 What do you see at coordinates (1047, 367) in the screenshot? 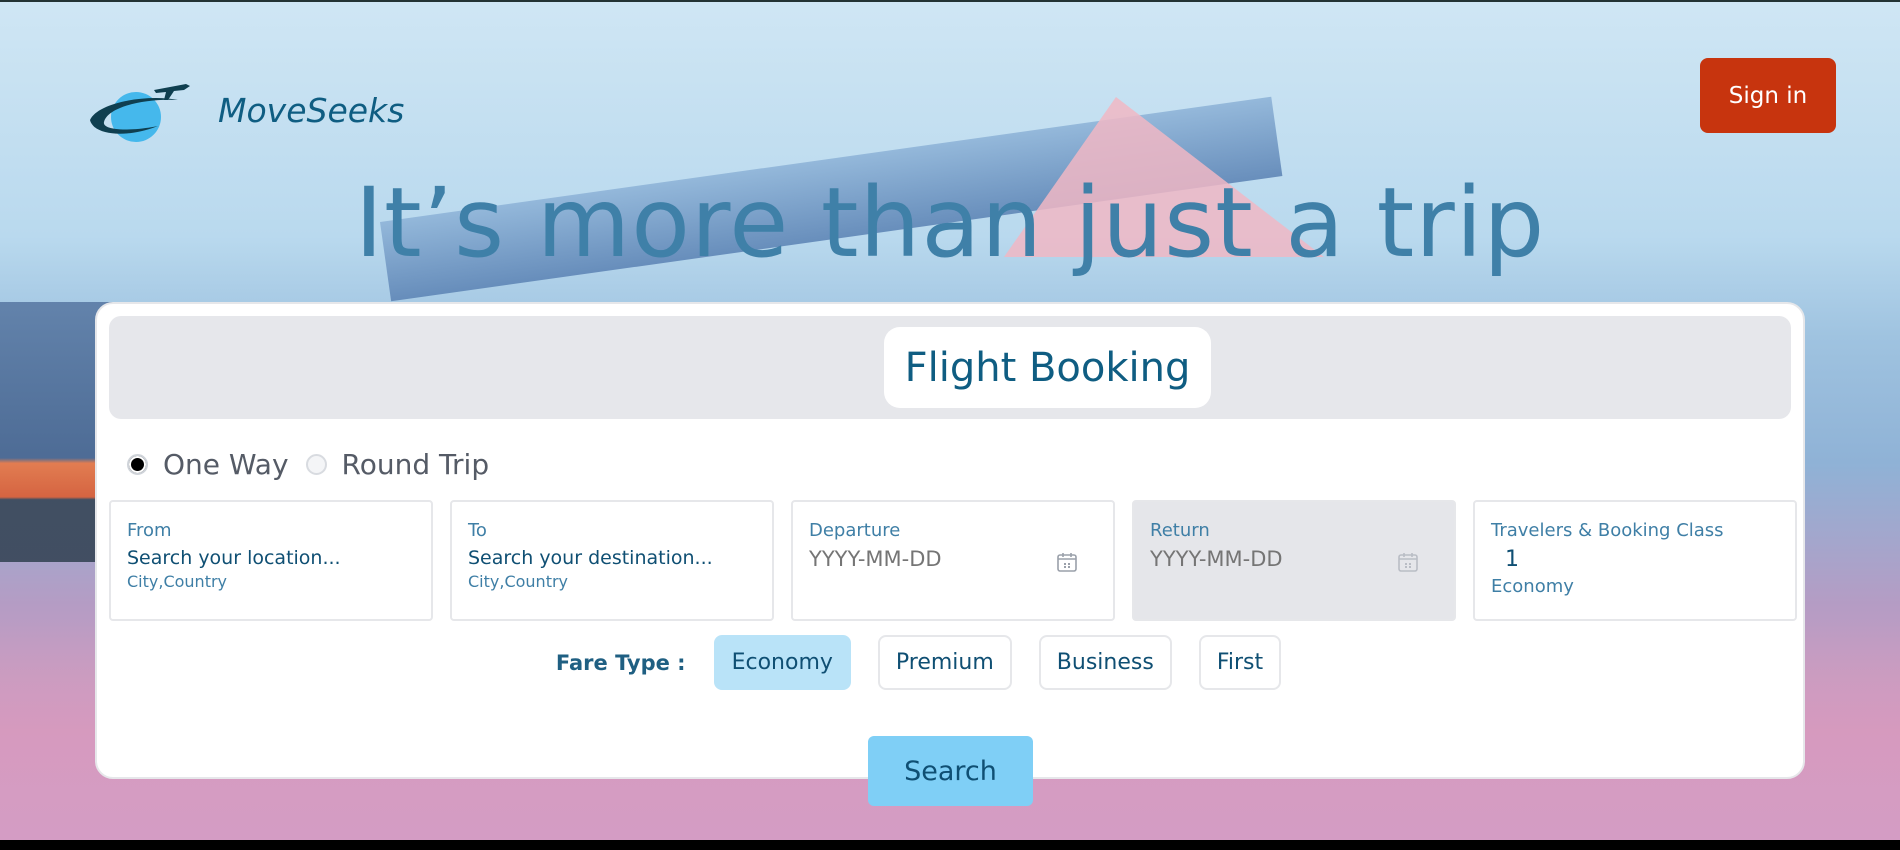
I see `tab-flight-booking: Flight Booking` at bounding box center [1047, 367].